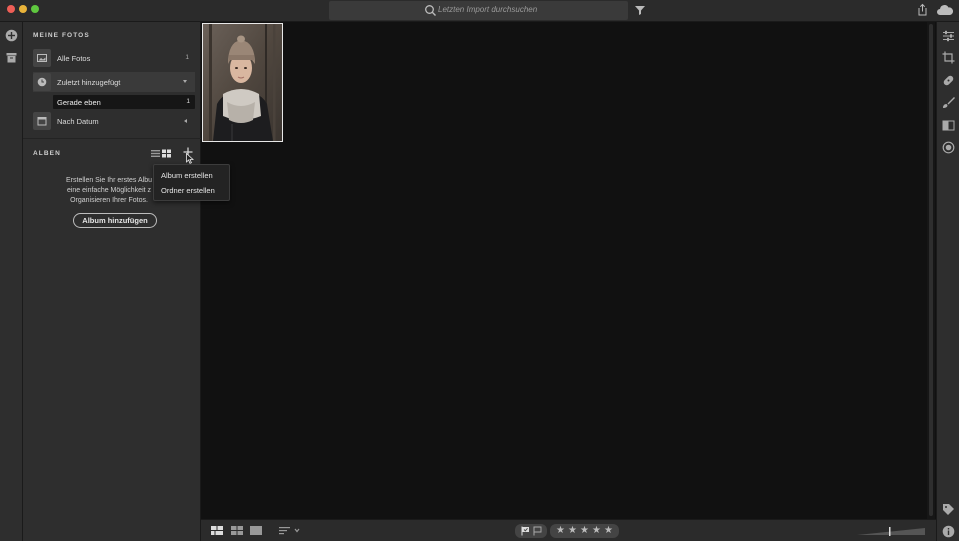 This screenshot has width=959, height=541. What do you see at coordinates (430, 10) in the screenshot?
I see `search-icon` at bounding box center [430, 10].